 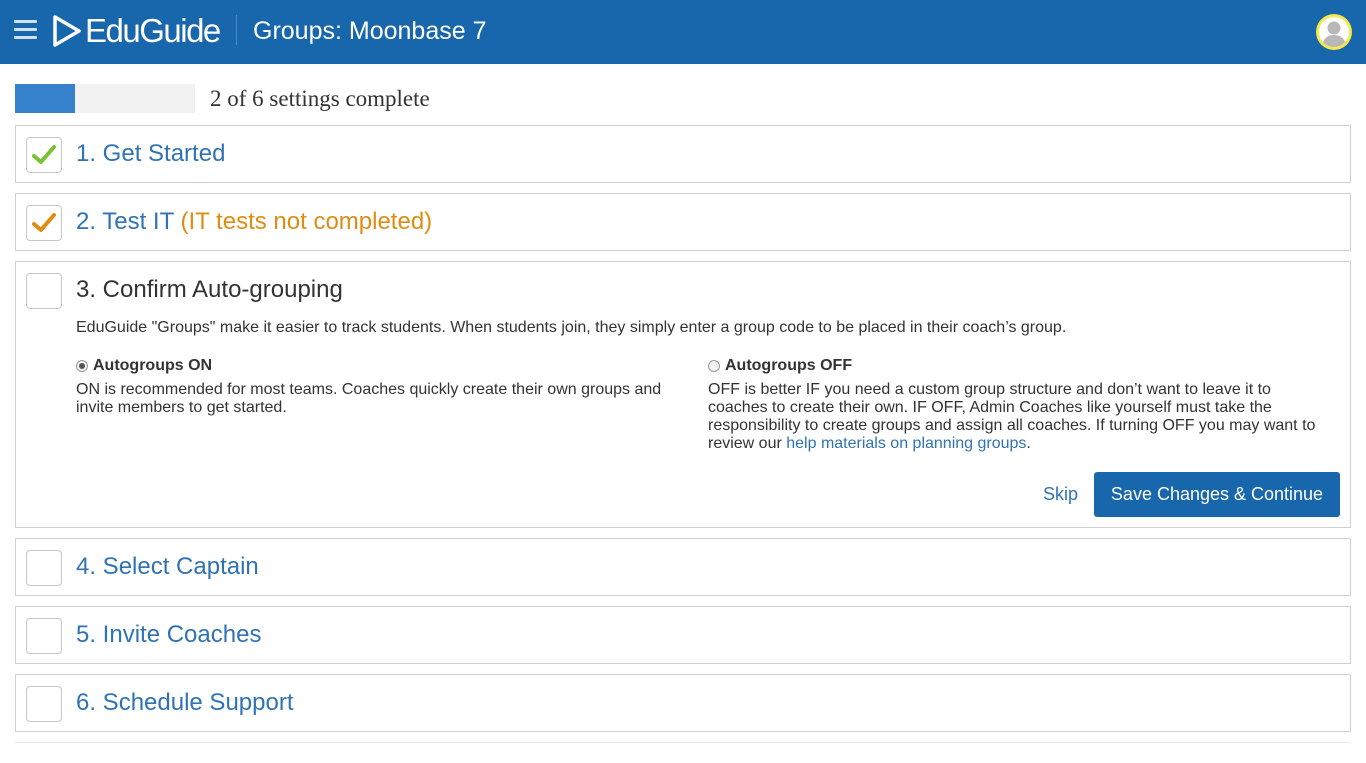 I want to click on autogroups-off-radio, so click(x=714, y=366).